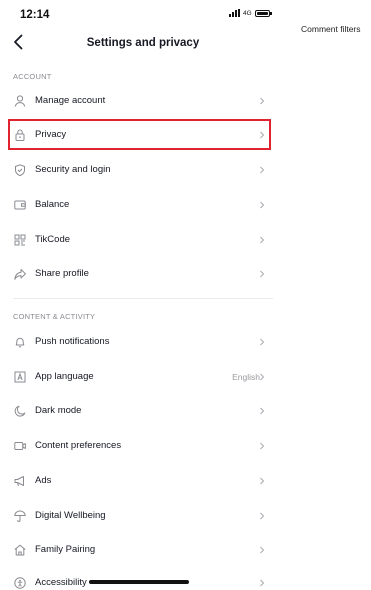 The image size is (371, 590). I want to click on settings-item-accessibility: Accessibility, so click(143, 579).